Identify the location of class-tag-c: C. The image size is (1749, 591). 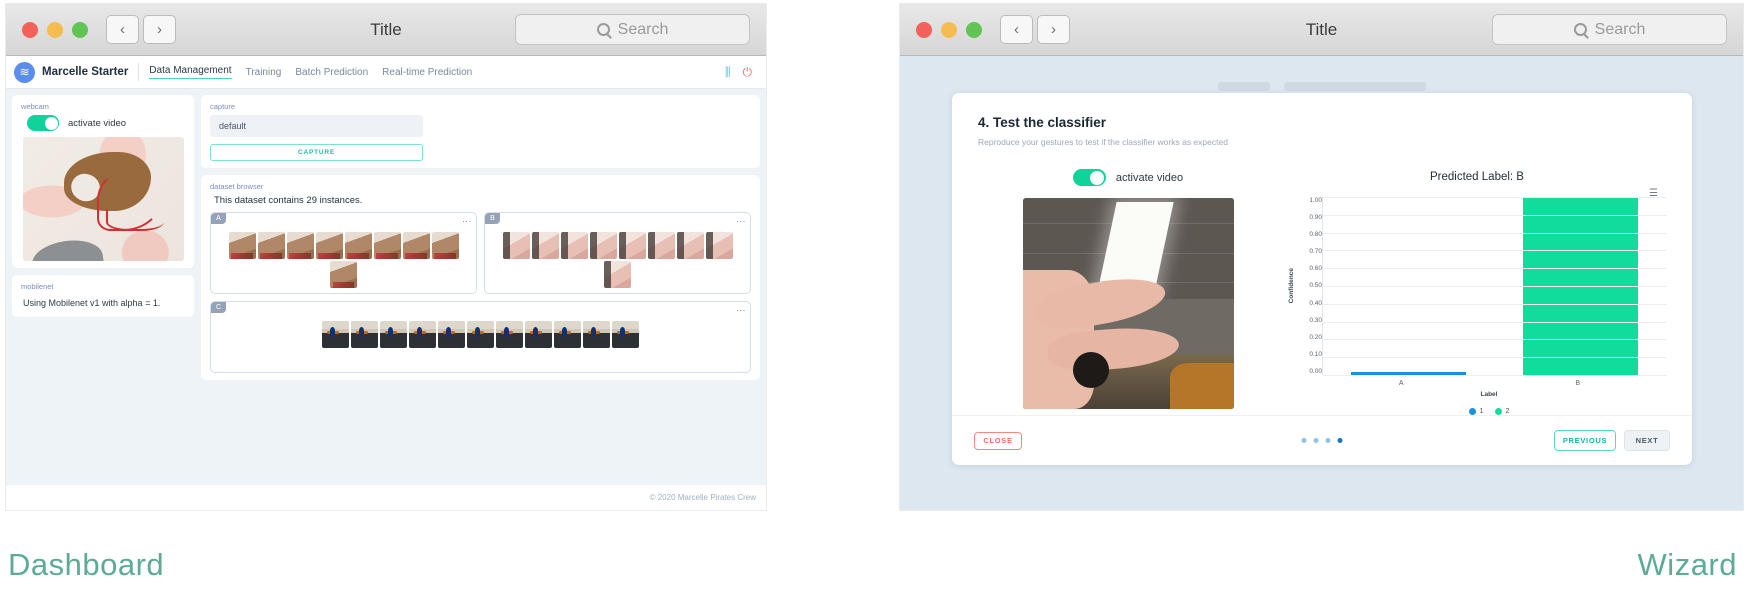
(219, 307).